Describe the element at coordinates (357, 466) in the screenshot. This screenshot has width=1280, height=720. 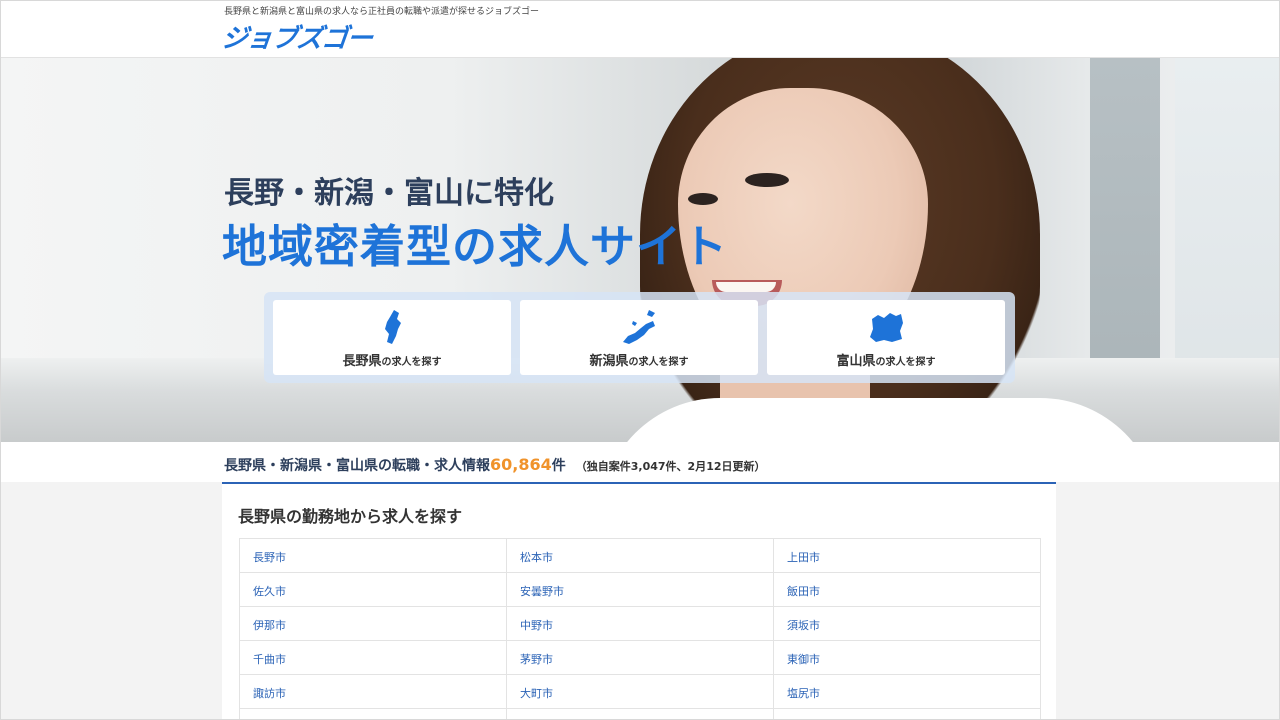
I see `job-stats-label: 長野県・新潟県・富山県の転職・求人情報` at that location.